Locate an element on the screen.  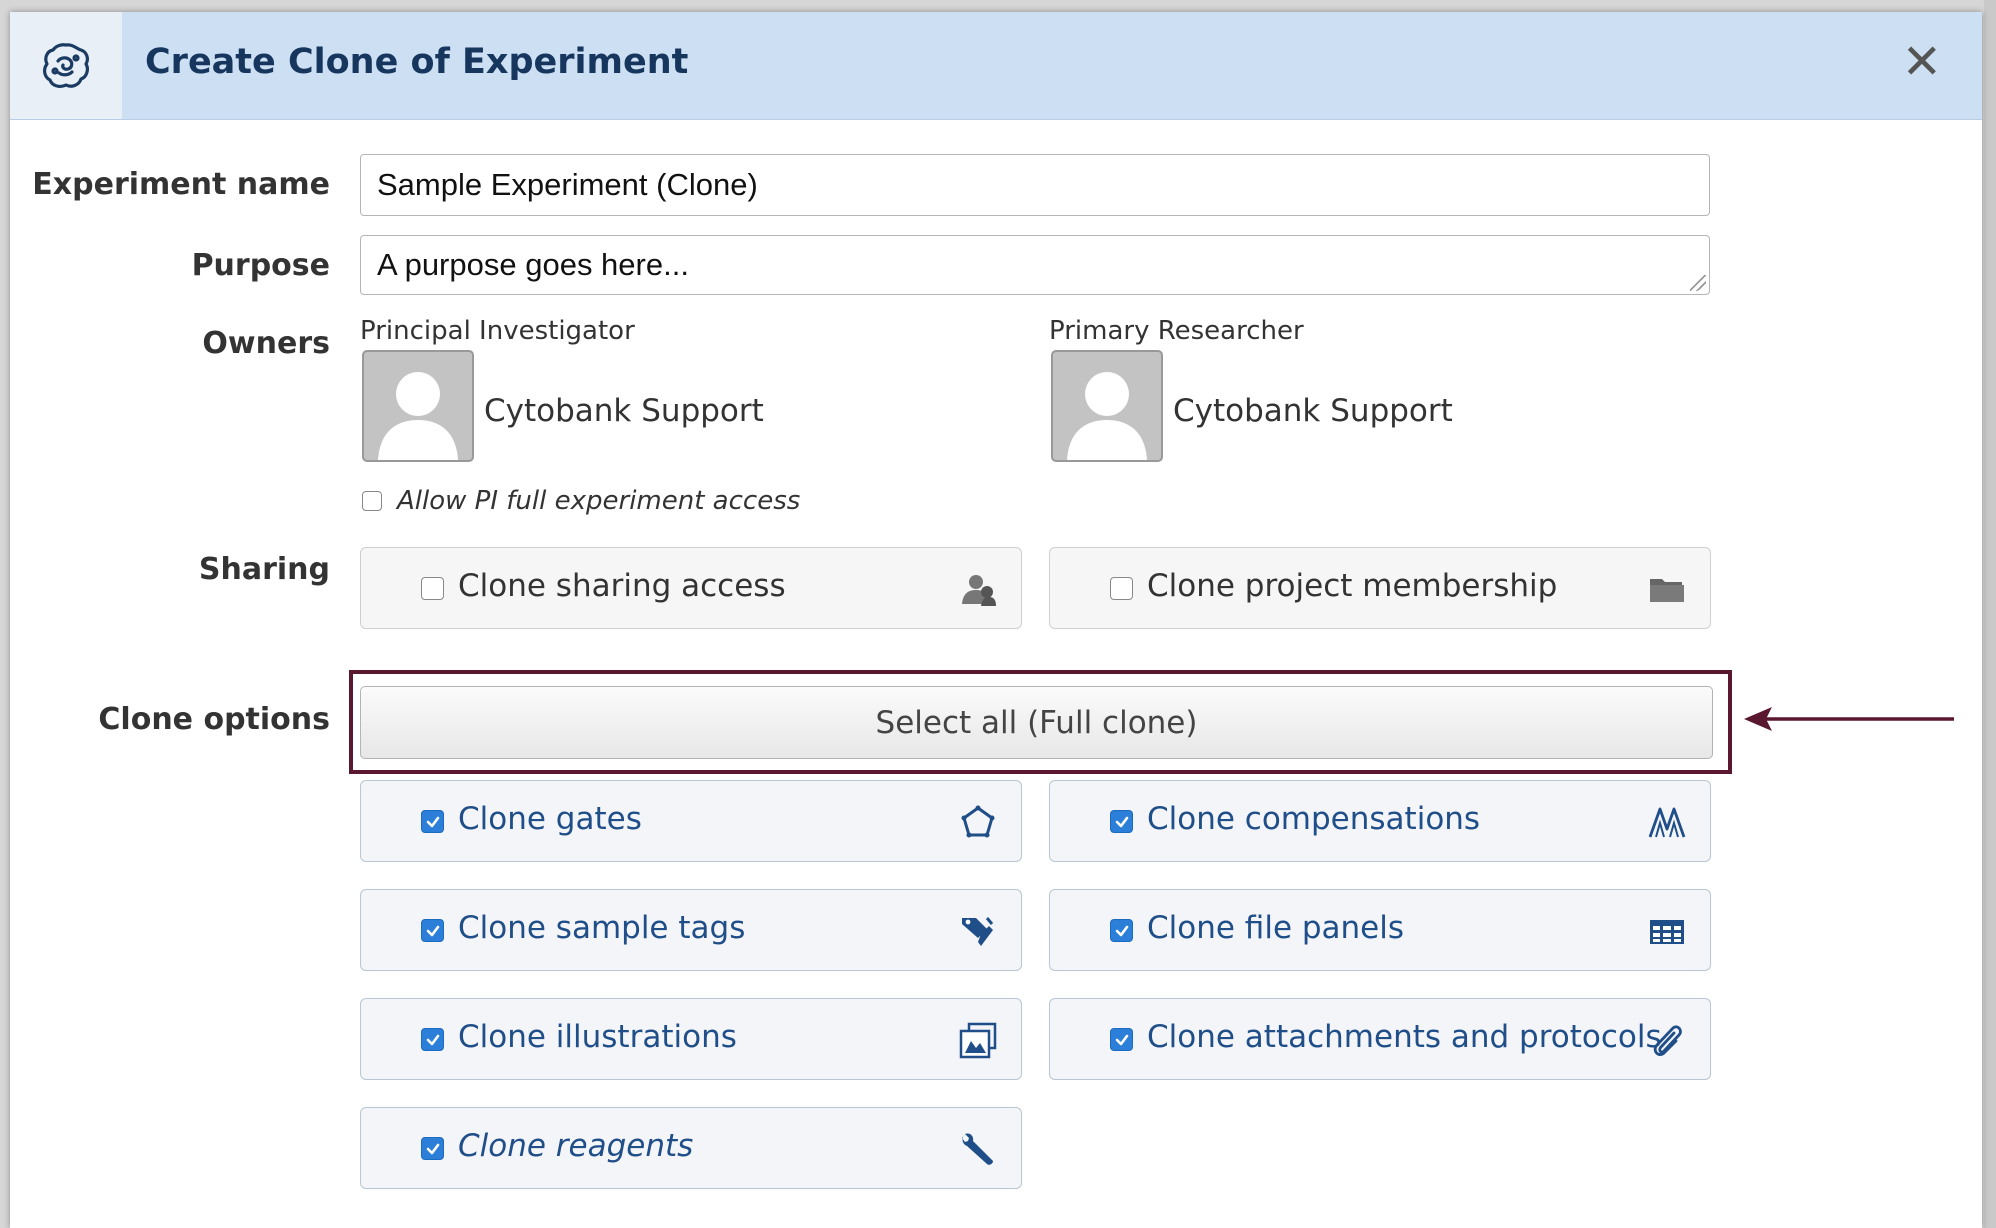
clone-illustrations-option: Clone illustrations is located at coordinates (691, 1039).